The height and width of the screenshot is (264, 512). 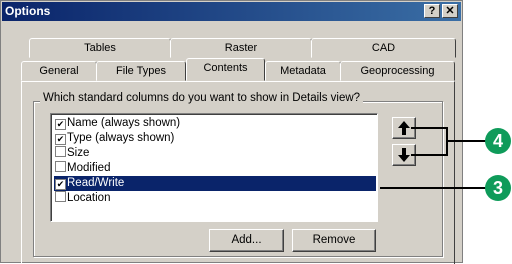 I want to click on list-item: Size, so click(x=215, y=153).